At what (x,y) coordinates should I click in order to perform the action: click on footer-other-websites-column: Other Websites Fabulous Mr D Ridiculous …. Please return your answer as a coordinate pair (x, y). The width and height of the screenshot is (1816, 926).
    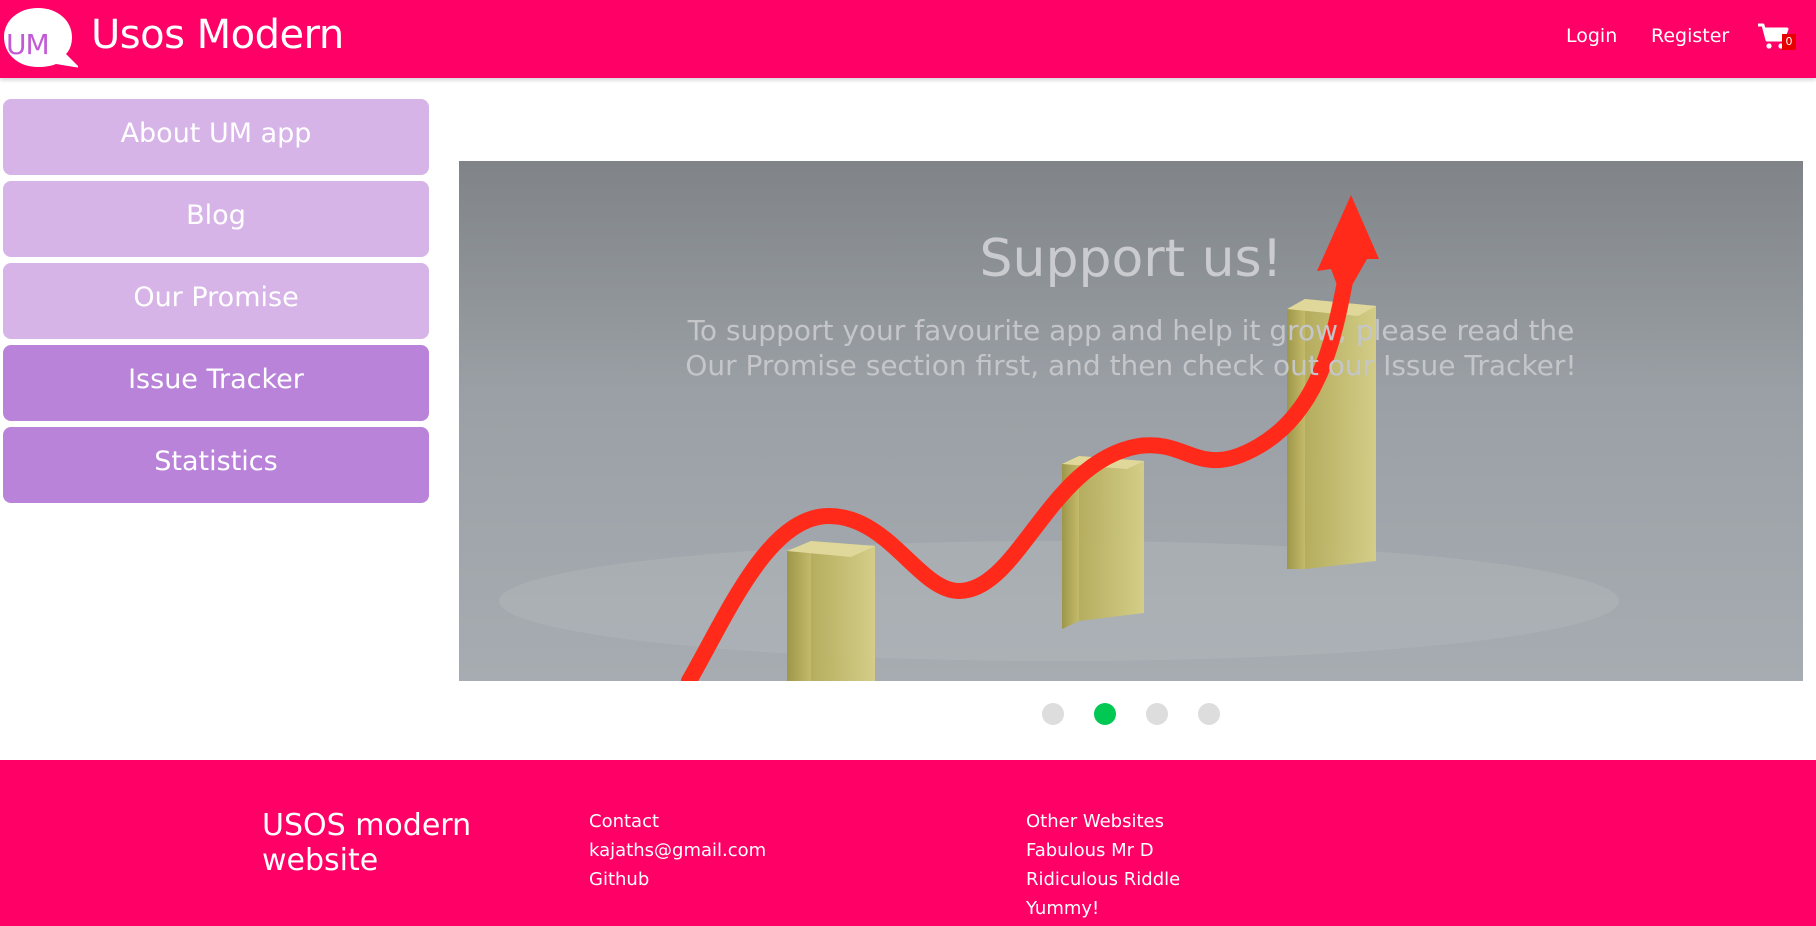
    Looking at the image, I should click on (1103, 865).